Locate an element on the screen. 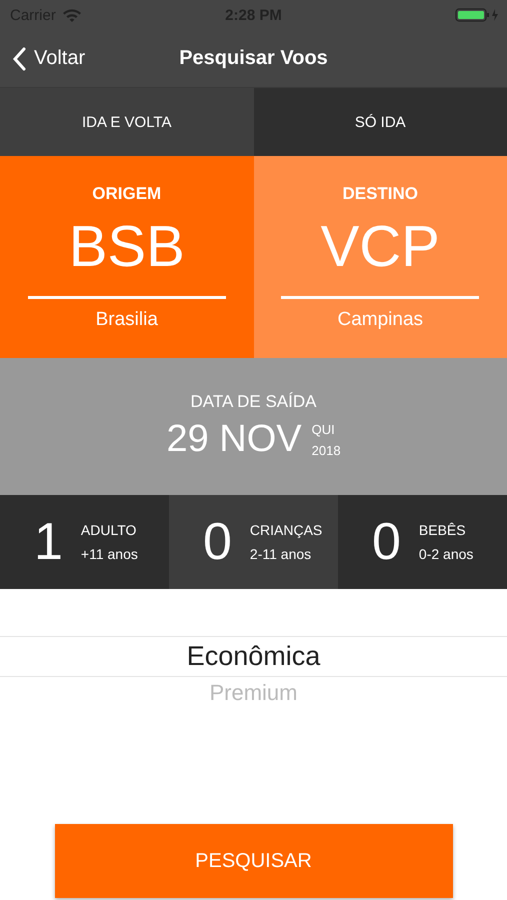  airport-label: DESTINO is located at coordinates (380, 194).